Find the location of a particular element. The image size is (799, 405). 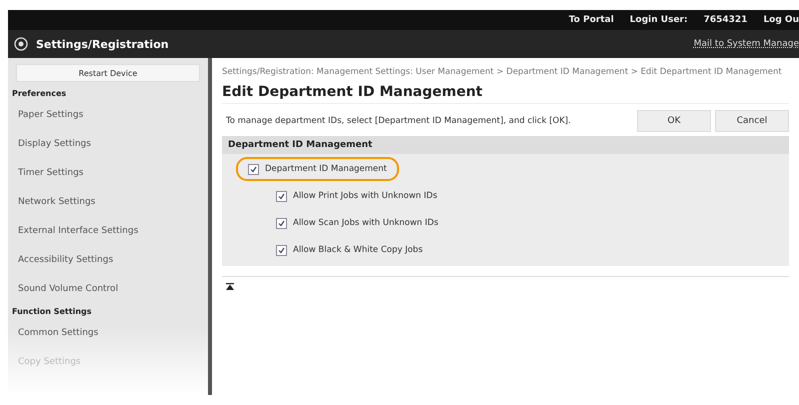

logout-link: Log Ou is located at coordinates (781, 20).